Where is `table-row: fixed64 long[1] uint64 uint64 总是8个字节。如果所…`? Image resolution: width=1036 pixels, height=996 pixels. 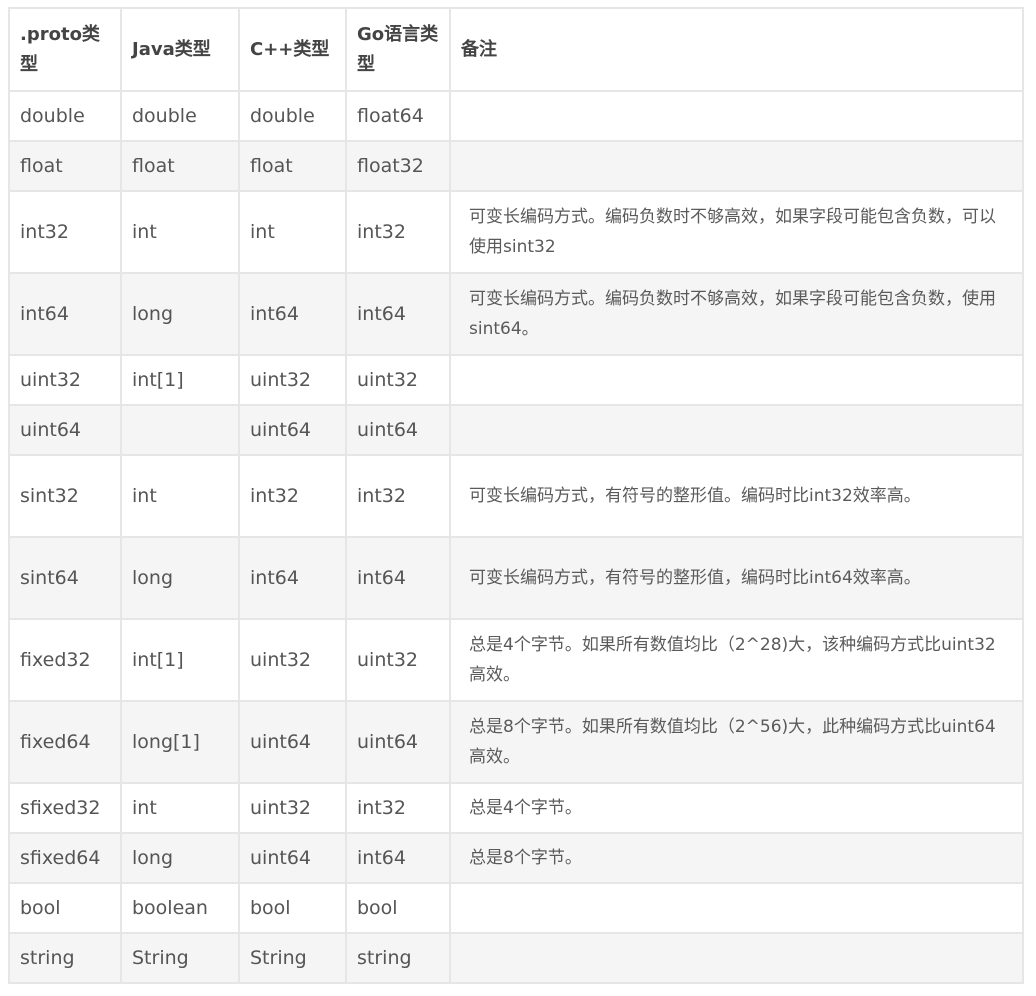
table-row: fixed64 long[1] uint64 uint64 总是8个字节。如果所… is located at coordinates (516, 742).